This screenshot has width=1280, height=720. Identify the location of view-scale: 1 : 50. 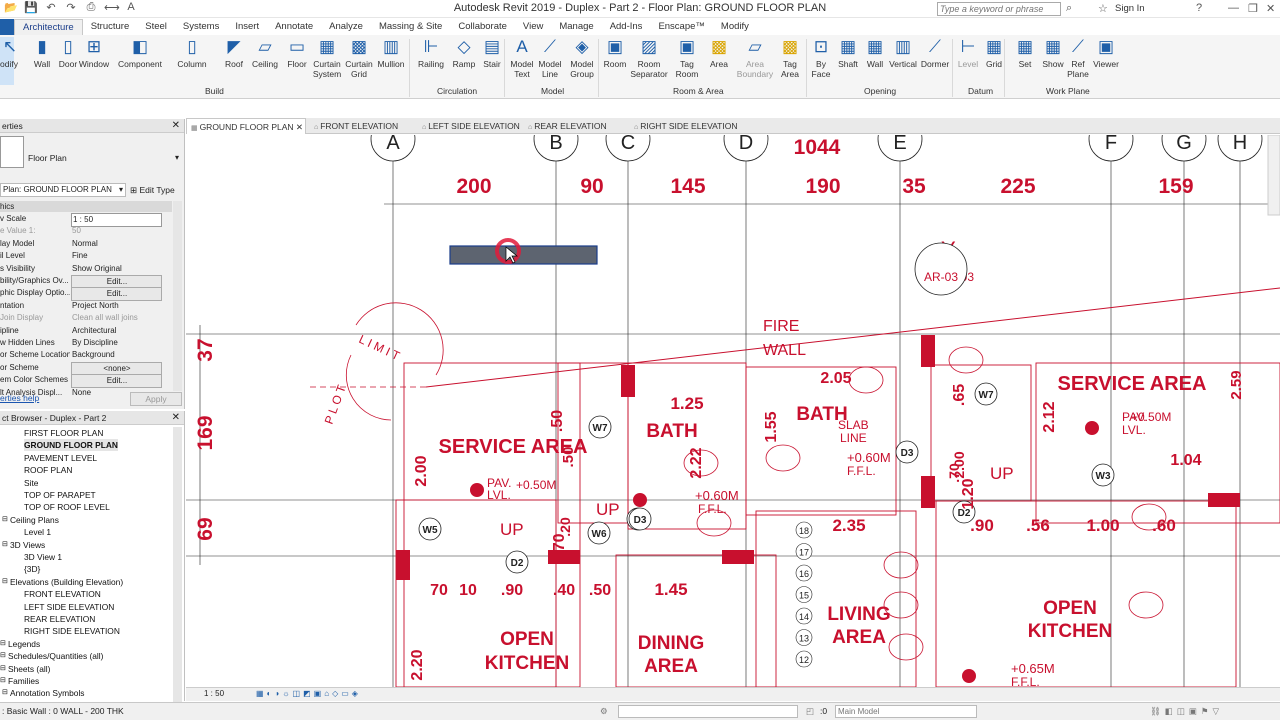
(214, 694).